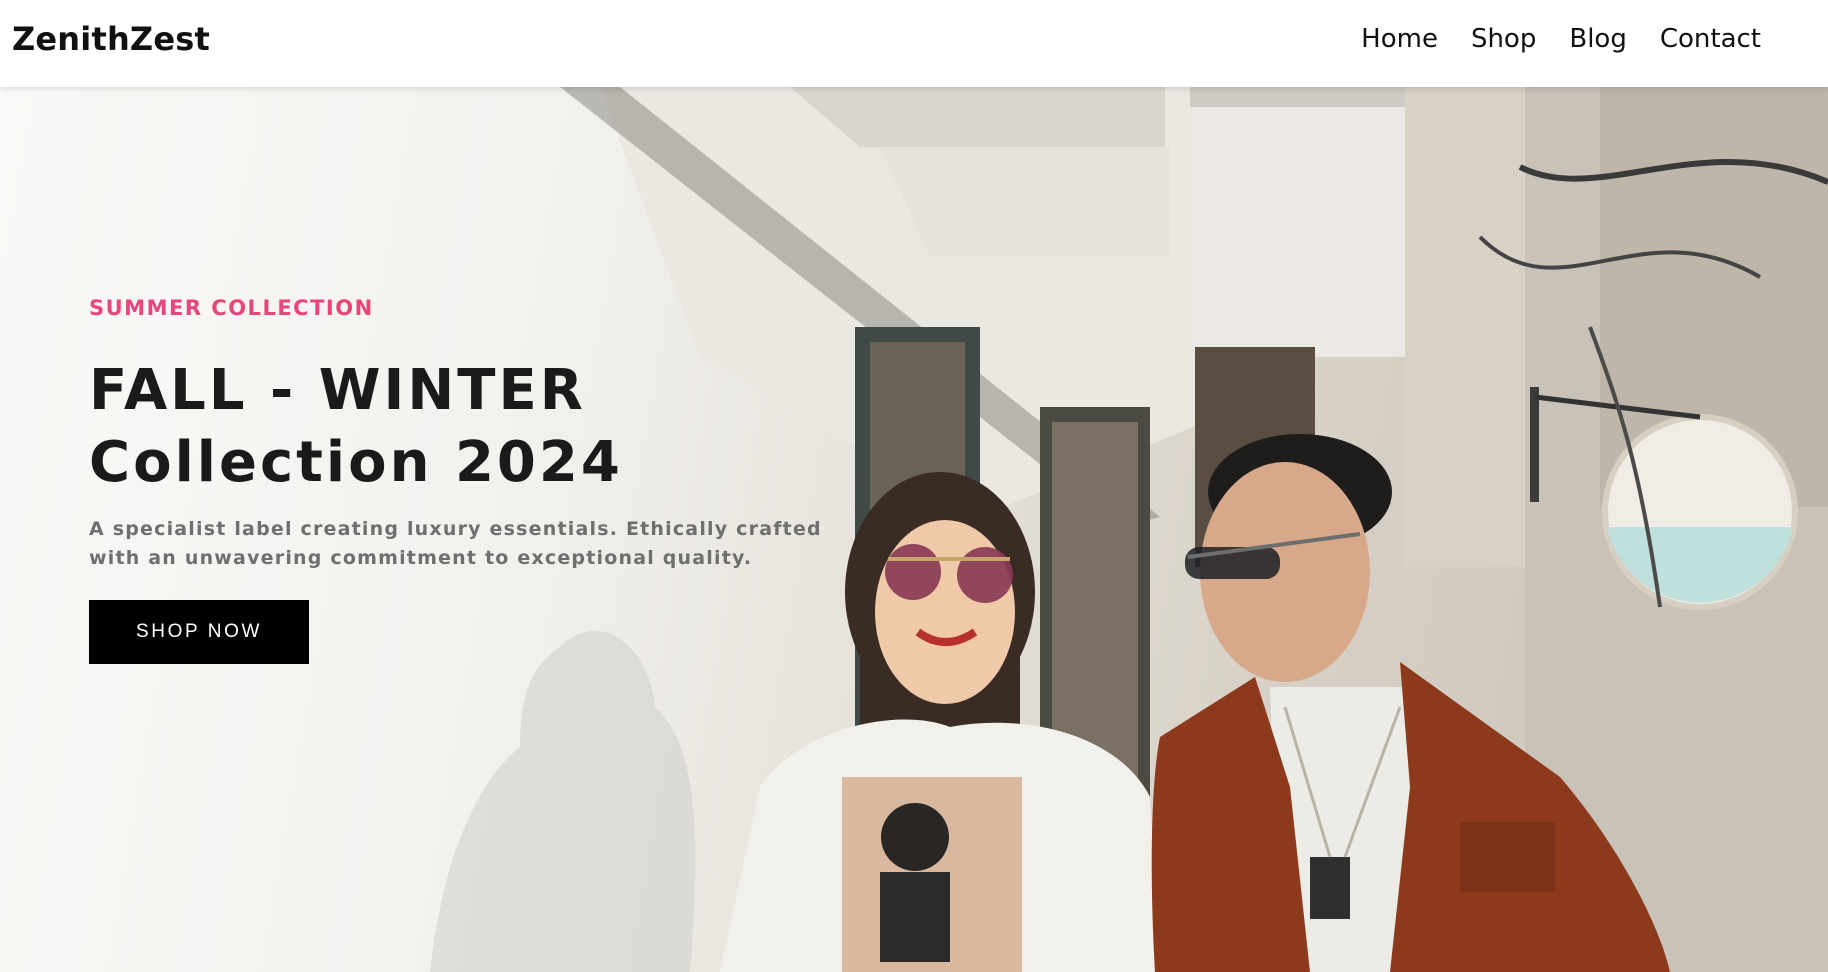 This screenshot has width=1828, height=972. I want to click on site-header: ZenithZest Home Shop Blog Contact, so click(914, 43).